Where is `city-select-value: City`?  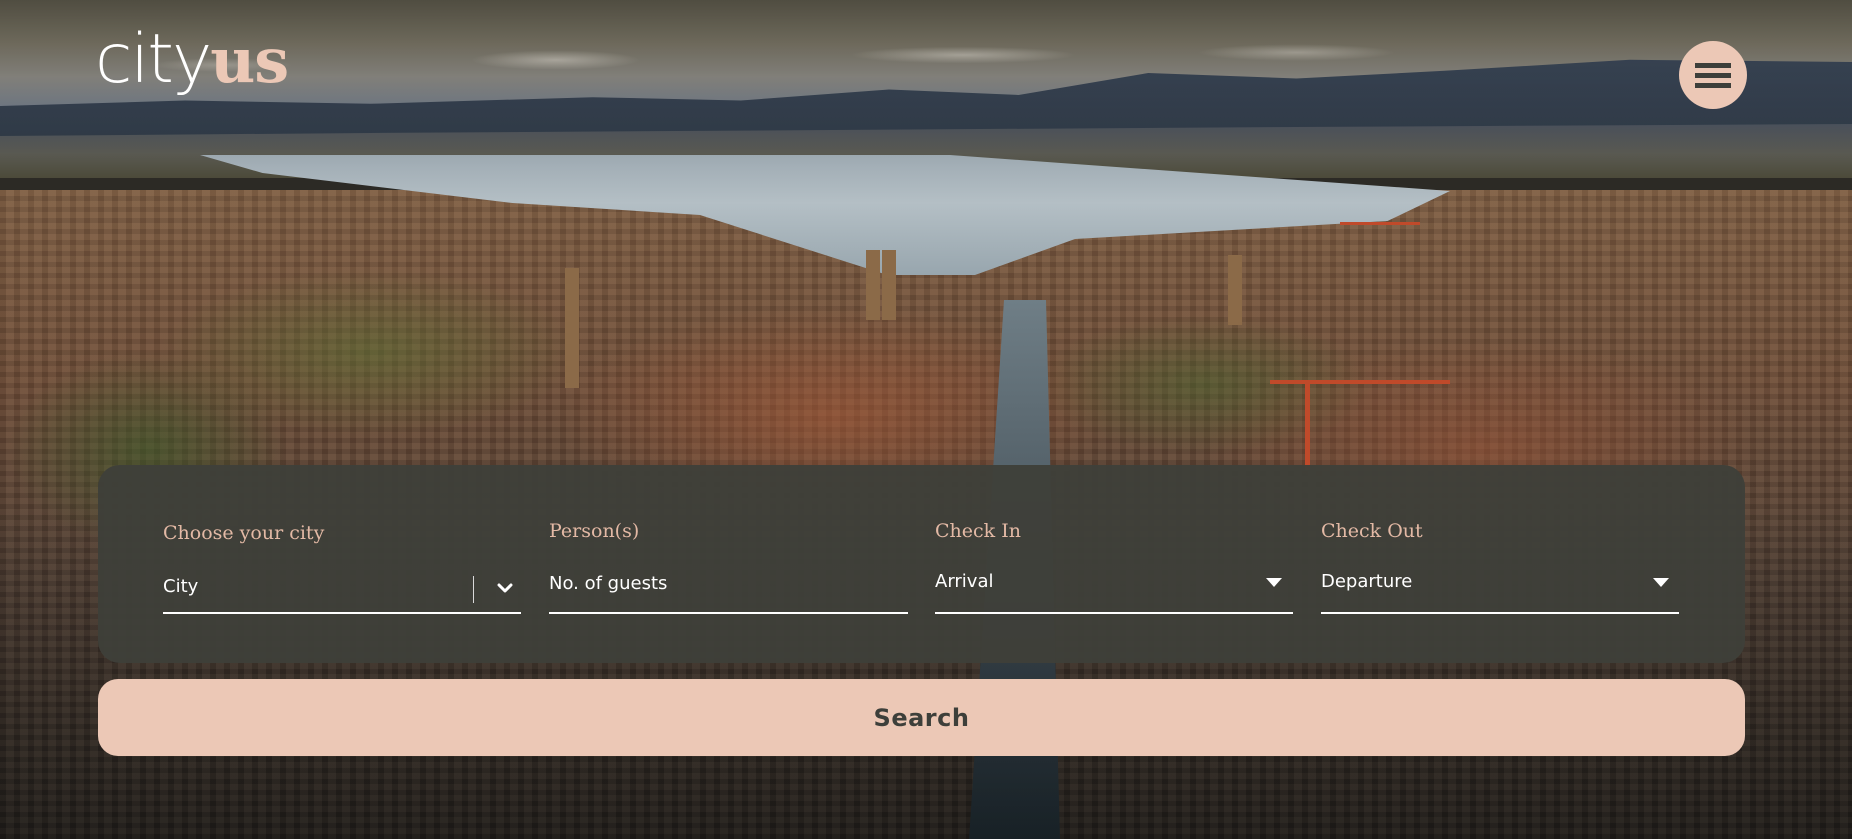 city-select-value: City is located at coordinates (181, 586).